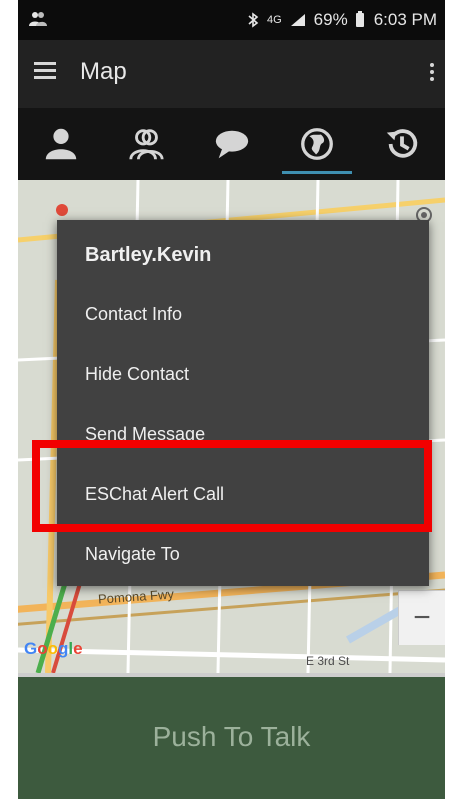 The image size is (456, 799). I want to click on person-icon, so click(60, 144).